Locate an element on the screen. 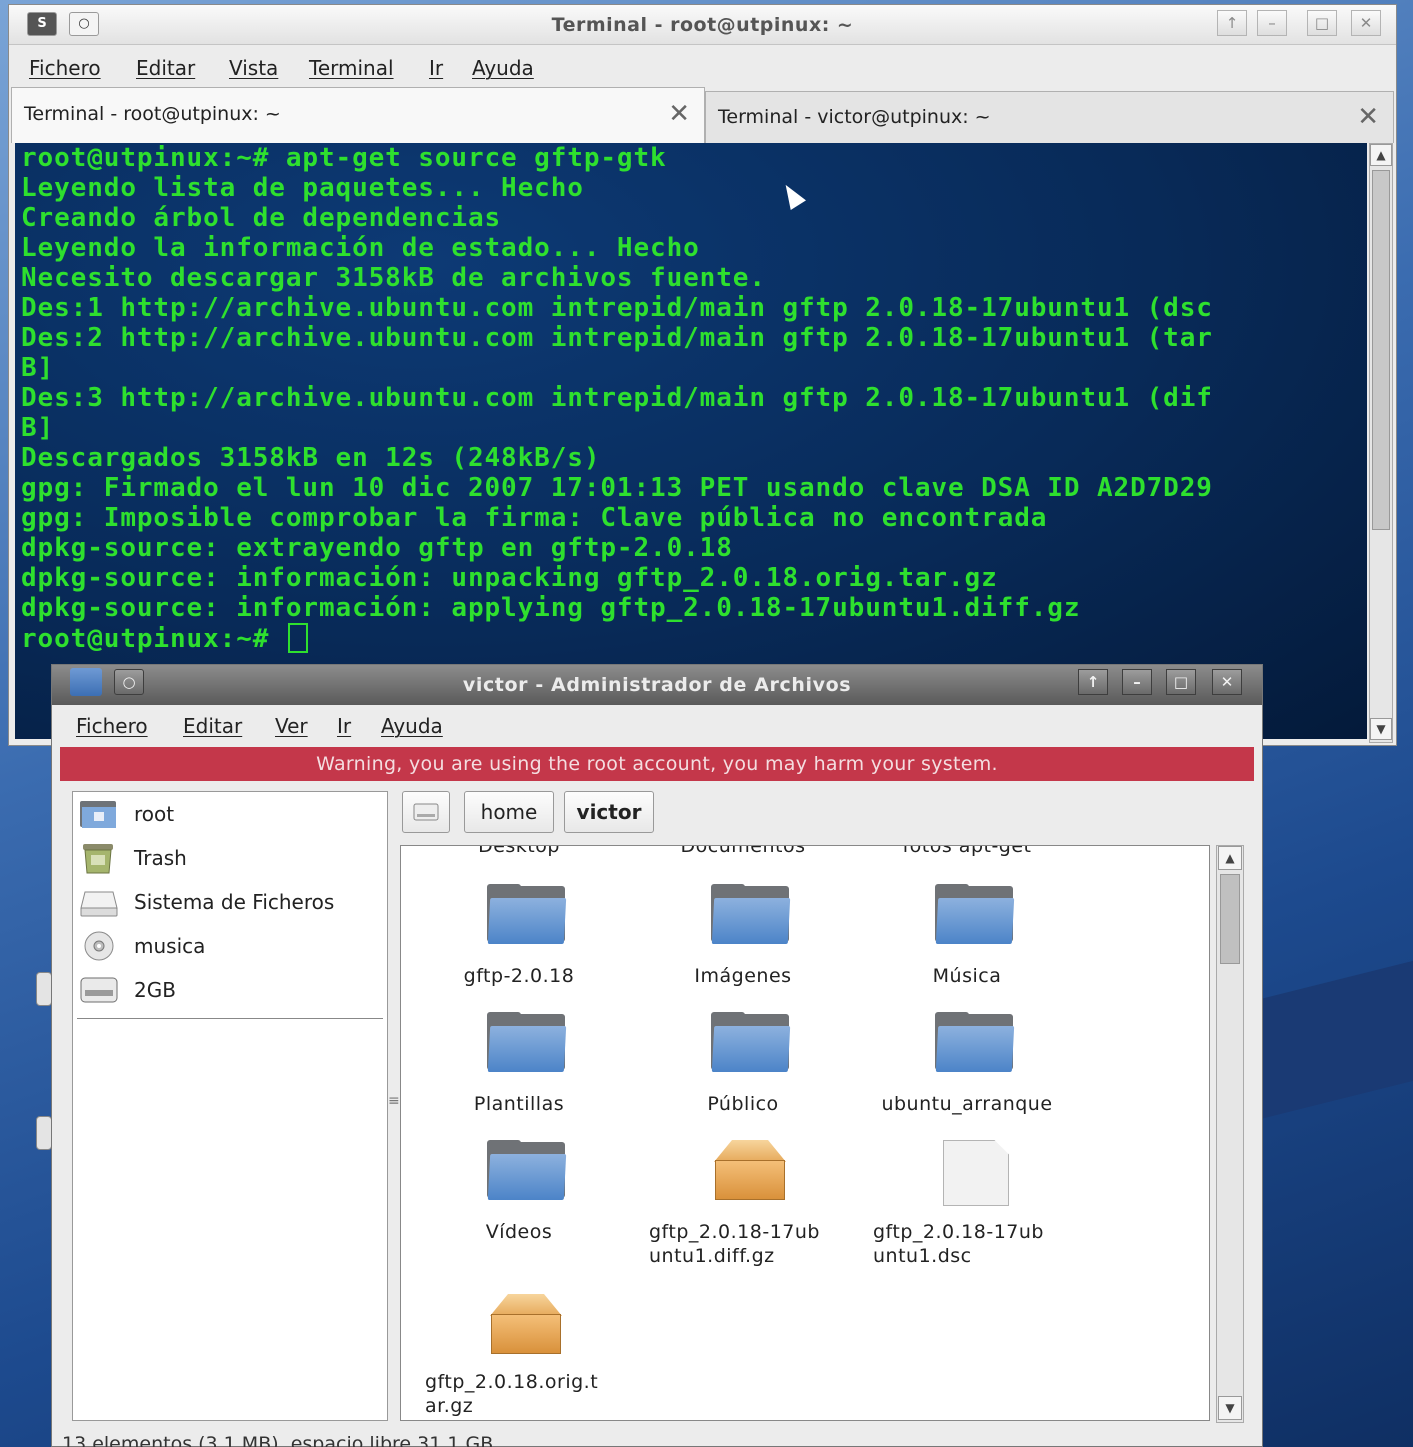 The width and height of the screenshot is (1413, 1447). tab-victor-terminal: Terminal - victor@utpinux: ~ ✕ is located at coordinates (1049, 117).